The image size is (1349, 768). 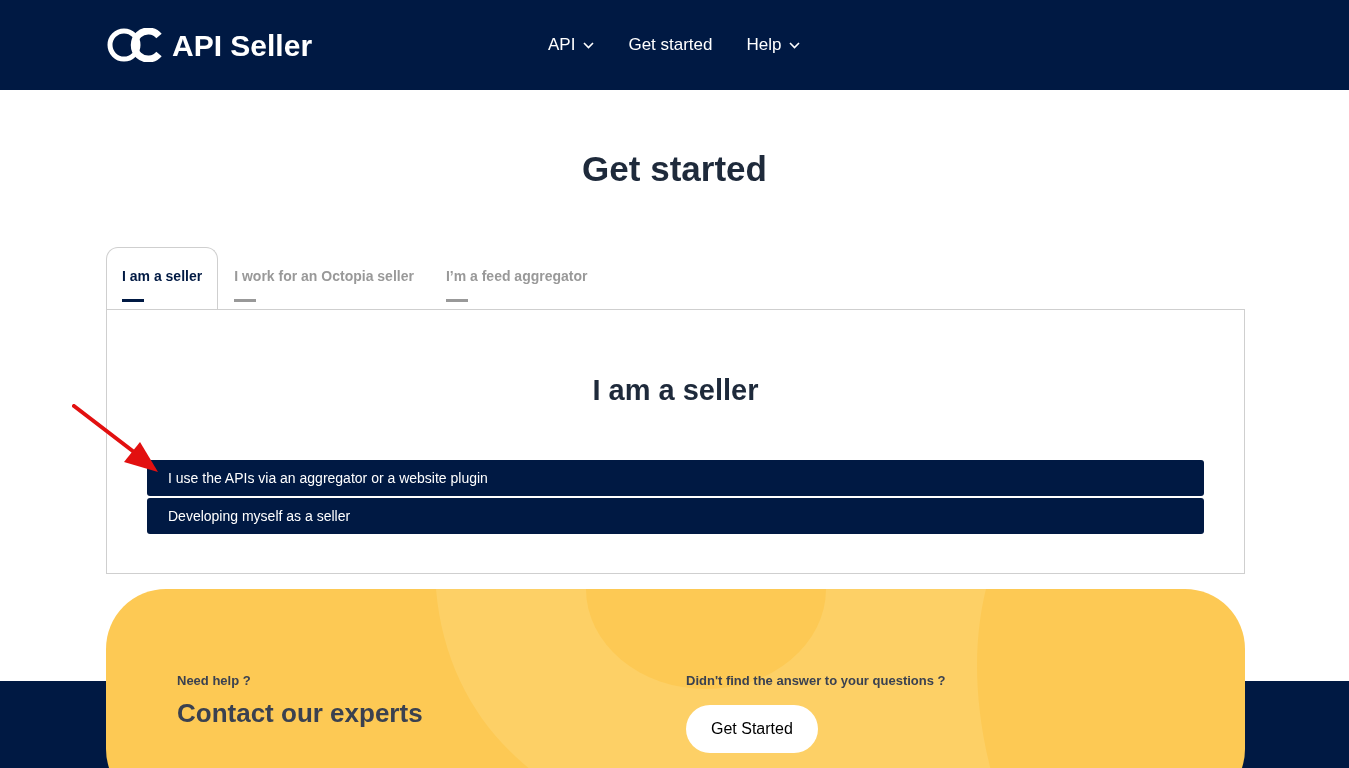 What do you see at coordinates (670, 45) in the screenshot?
I see `nav-link: Get started` at bounding box center [670, 45].